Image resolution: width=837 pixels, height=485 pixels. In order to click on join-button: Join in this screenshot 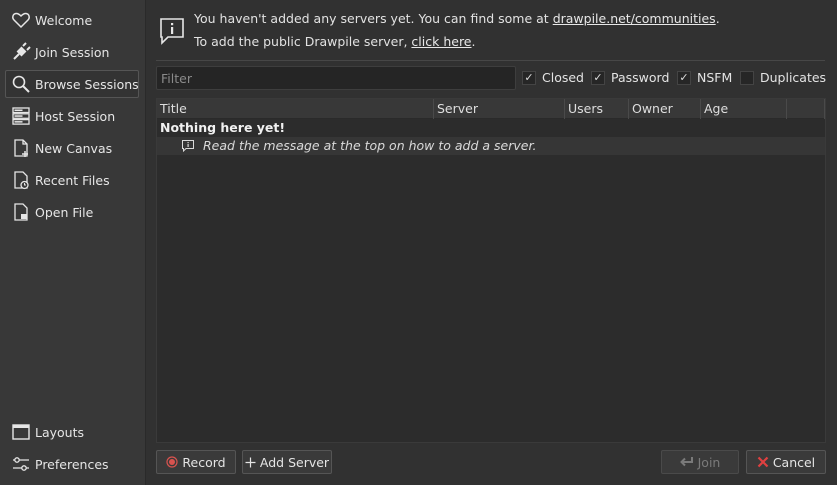, I will do `click(700, 462)`.